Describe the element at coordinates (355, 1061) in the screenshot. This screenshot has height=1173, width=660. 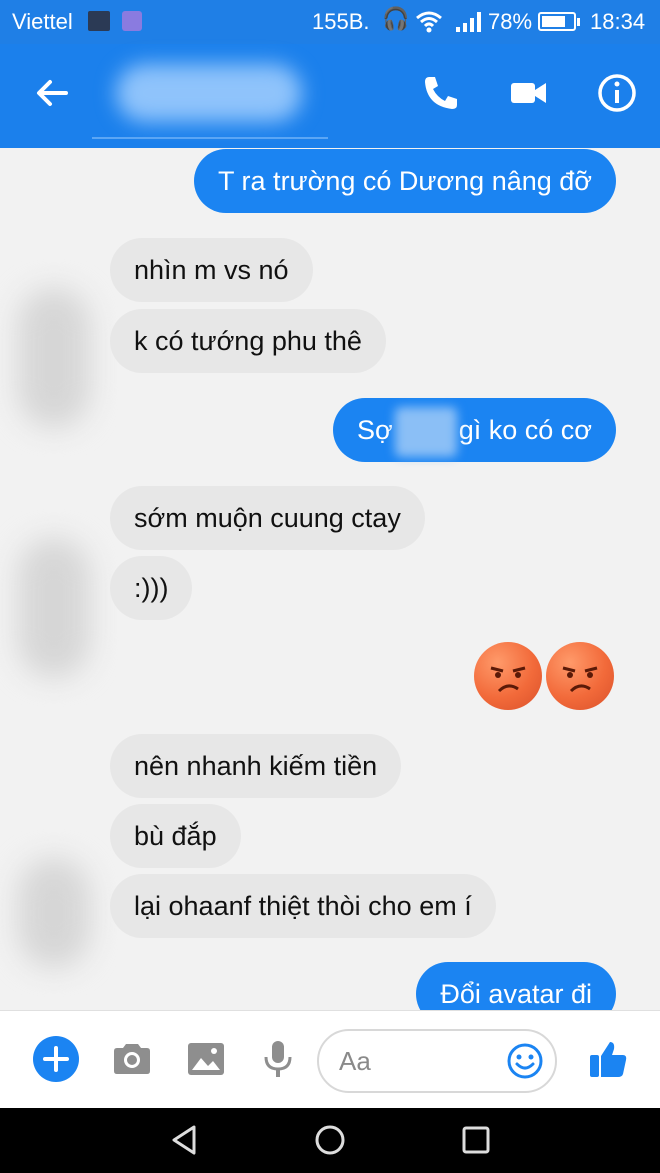
I see `message-input-placeholder: Aa` at that location.